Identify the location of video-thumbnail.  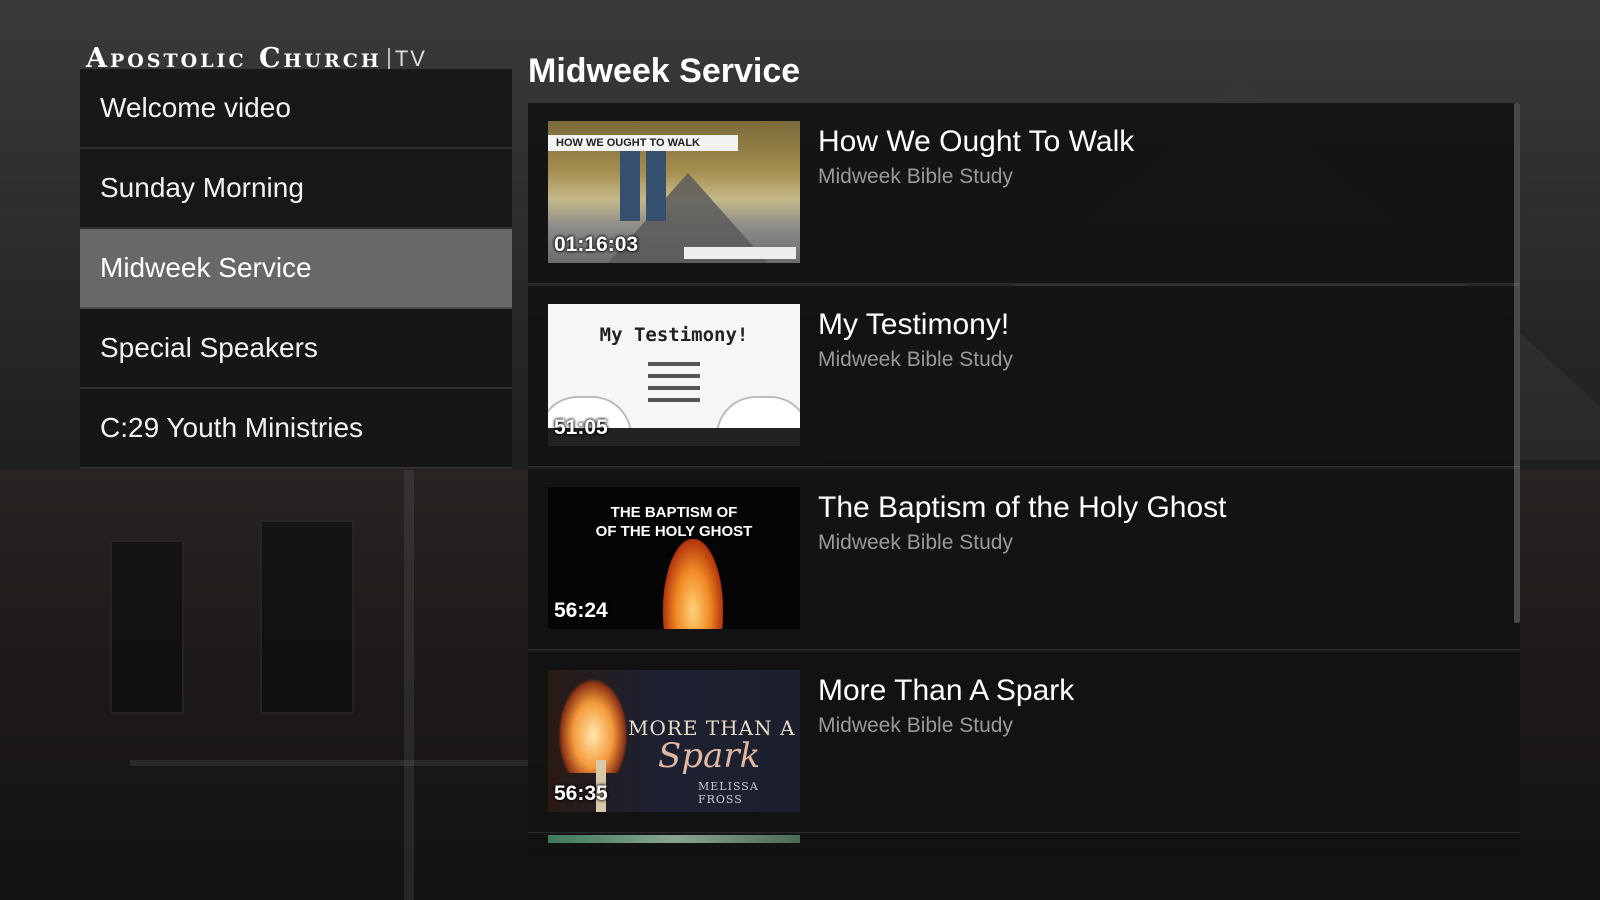
(674, 839).